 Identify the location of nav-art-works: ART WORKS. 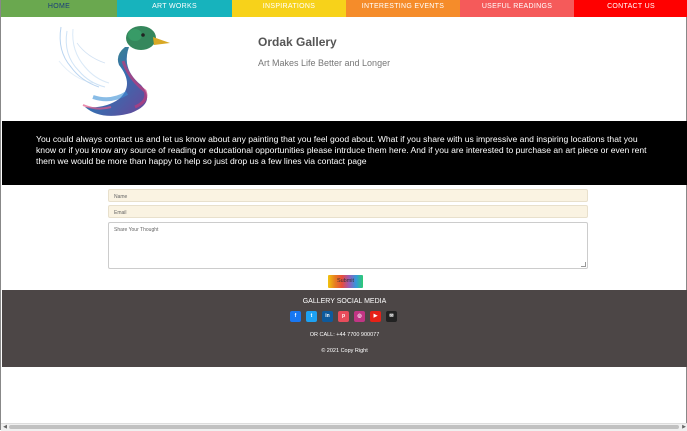
(174, 8).